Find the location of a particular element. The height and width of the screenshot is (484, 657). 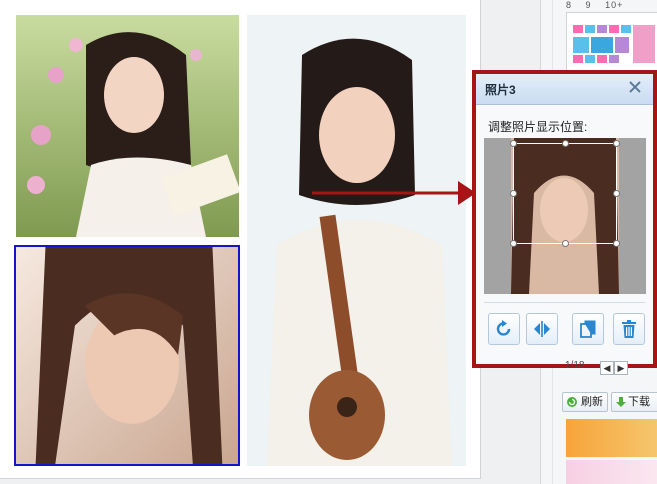

next-page-button: ▶ is located at coordinates (621, 368).